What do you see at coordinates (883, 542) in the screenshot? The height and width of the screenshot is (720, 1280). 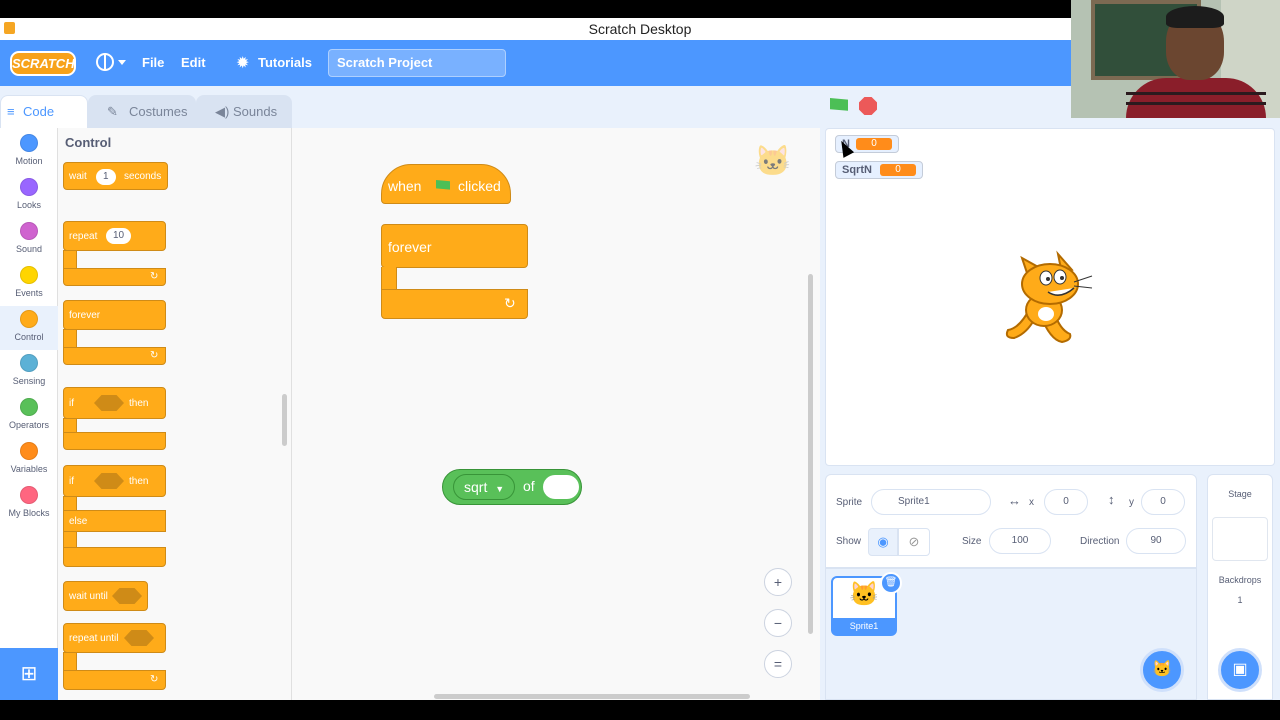 I see `show-sprite-eye-icon: ◉` at bounding box center [883, 542].